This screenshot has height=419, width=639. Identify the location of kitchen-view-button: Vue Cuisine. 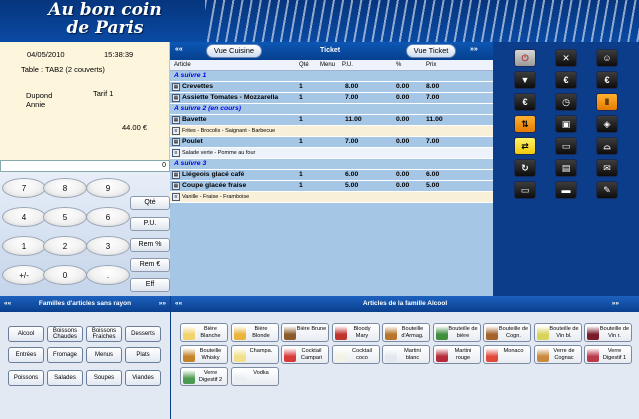
(234, 51).